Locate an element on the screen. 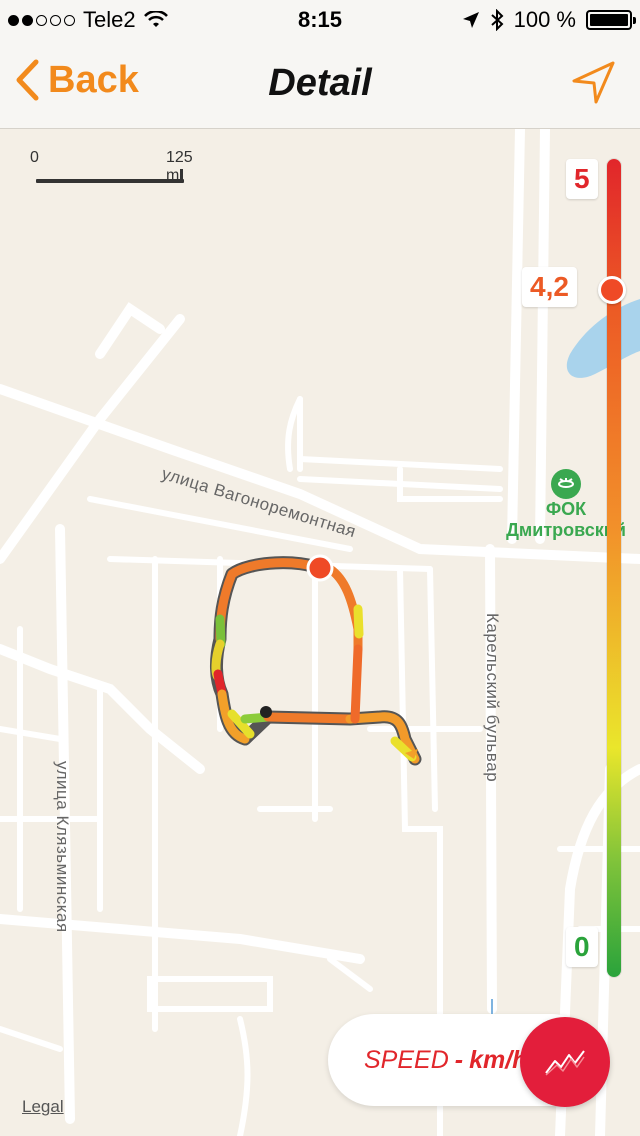  bluetooth-icon is located at coordinates (497, 20).